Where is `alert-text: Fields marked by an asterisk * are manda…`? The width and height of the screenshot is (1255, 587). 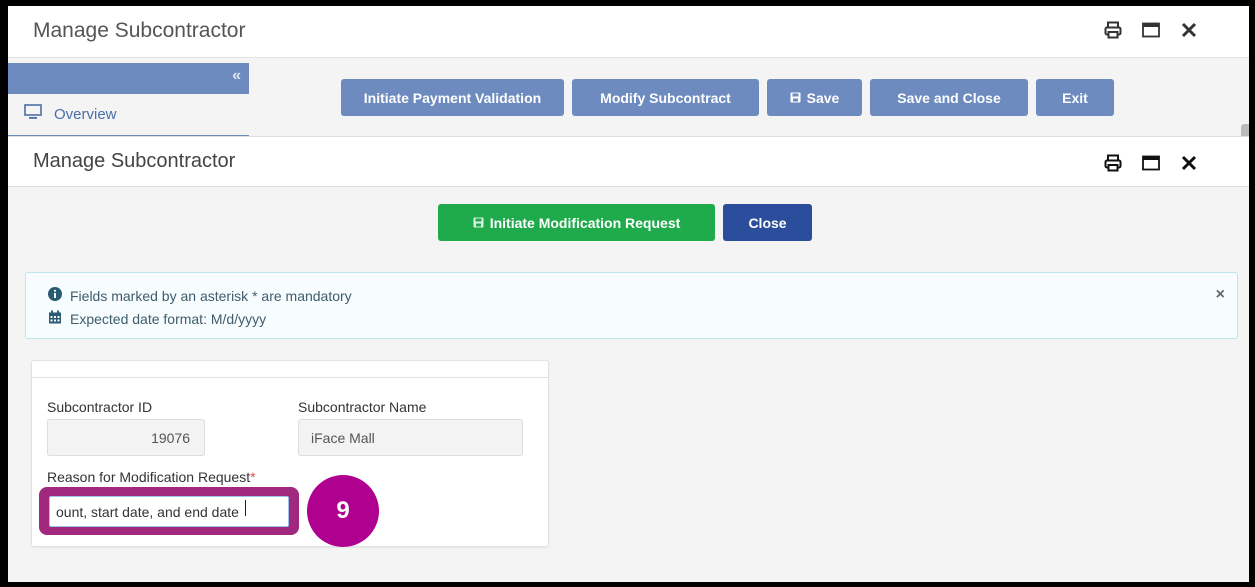 alert-text: Fields marked by an asterisk * are manda… is located at coordinates (211, 295).